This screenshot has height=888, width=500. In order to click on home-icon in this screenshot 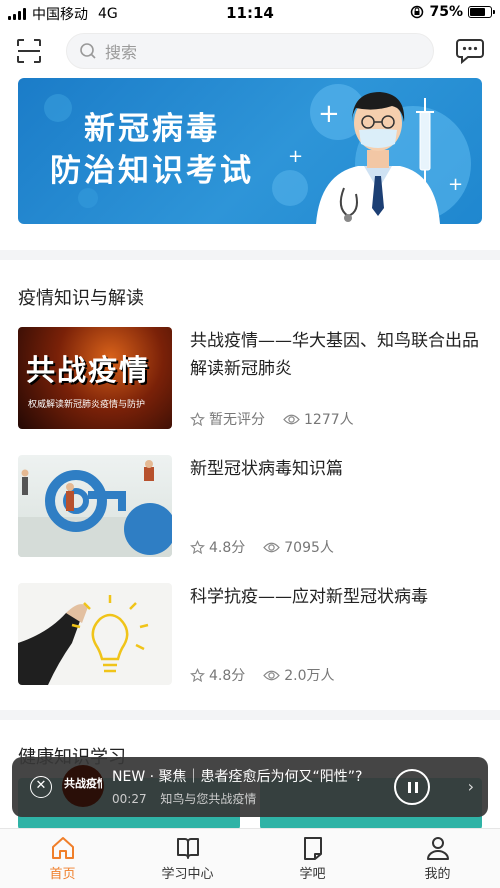, I will do `click(62, 848)`.